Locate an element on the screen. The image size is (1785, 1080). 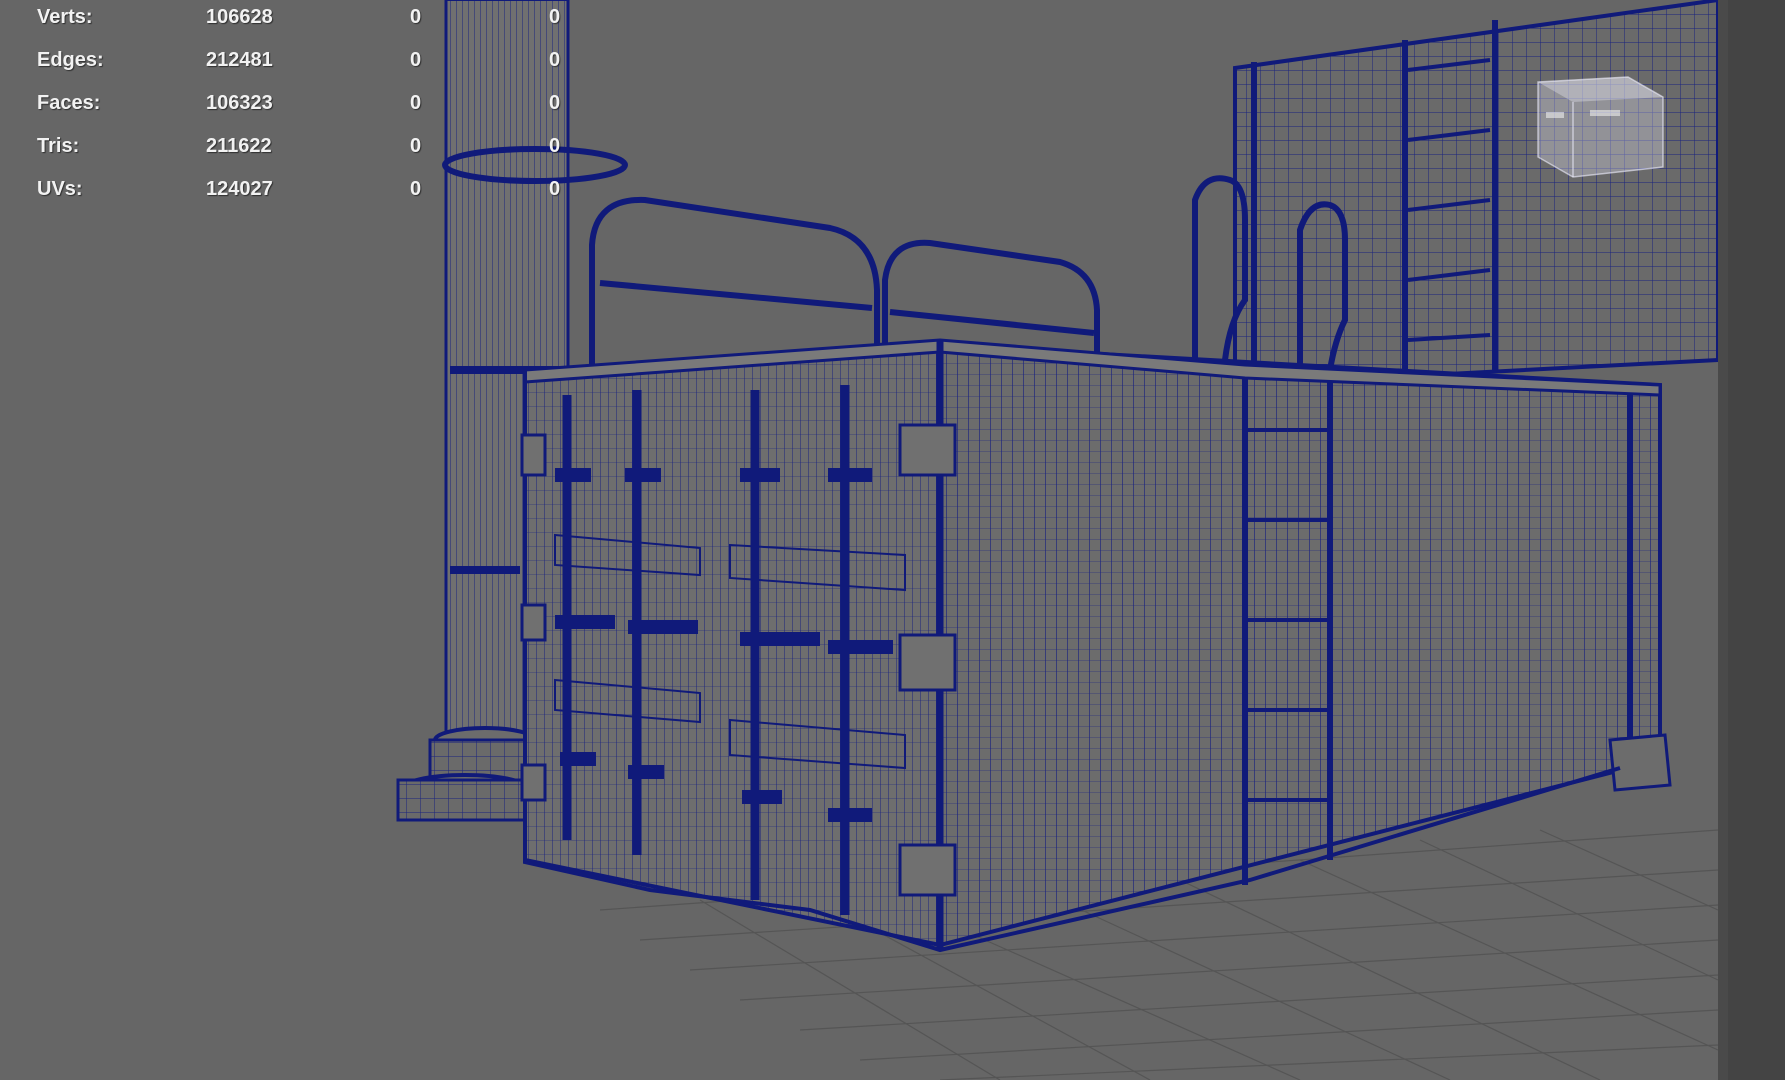
hud-label: UVs: is located at coordinates (60, 189).